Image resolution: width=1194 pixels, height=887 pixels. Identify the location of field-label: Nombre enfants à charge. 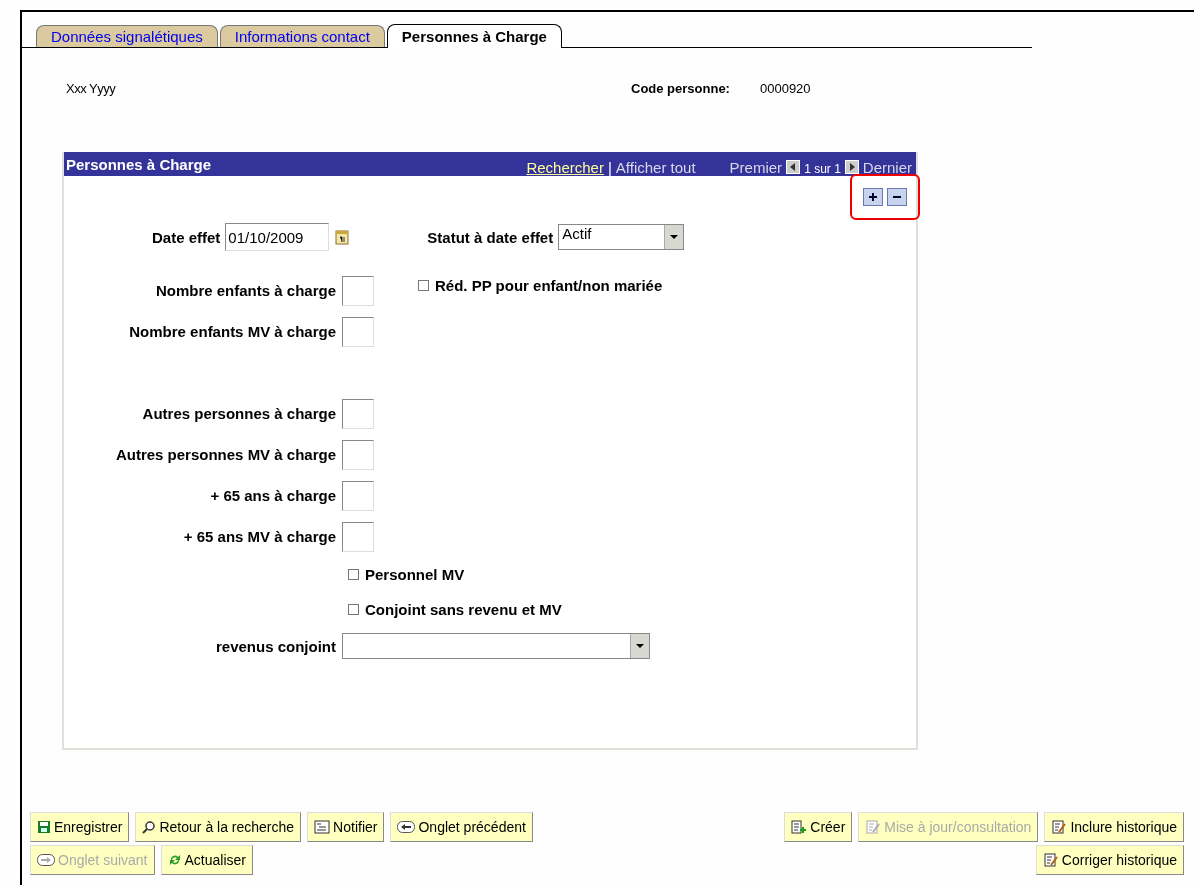
(245, 290).